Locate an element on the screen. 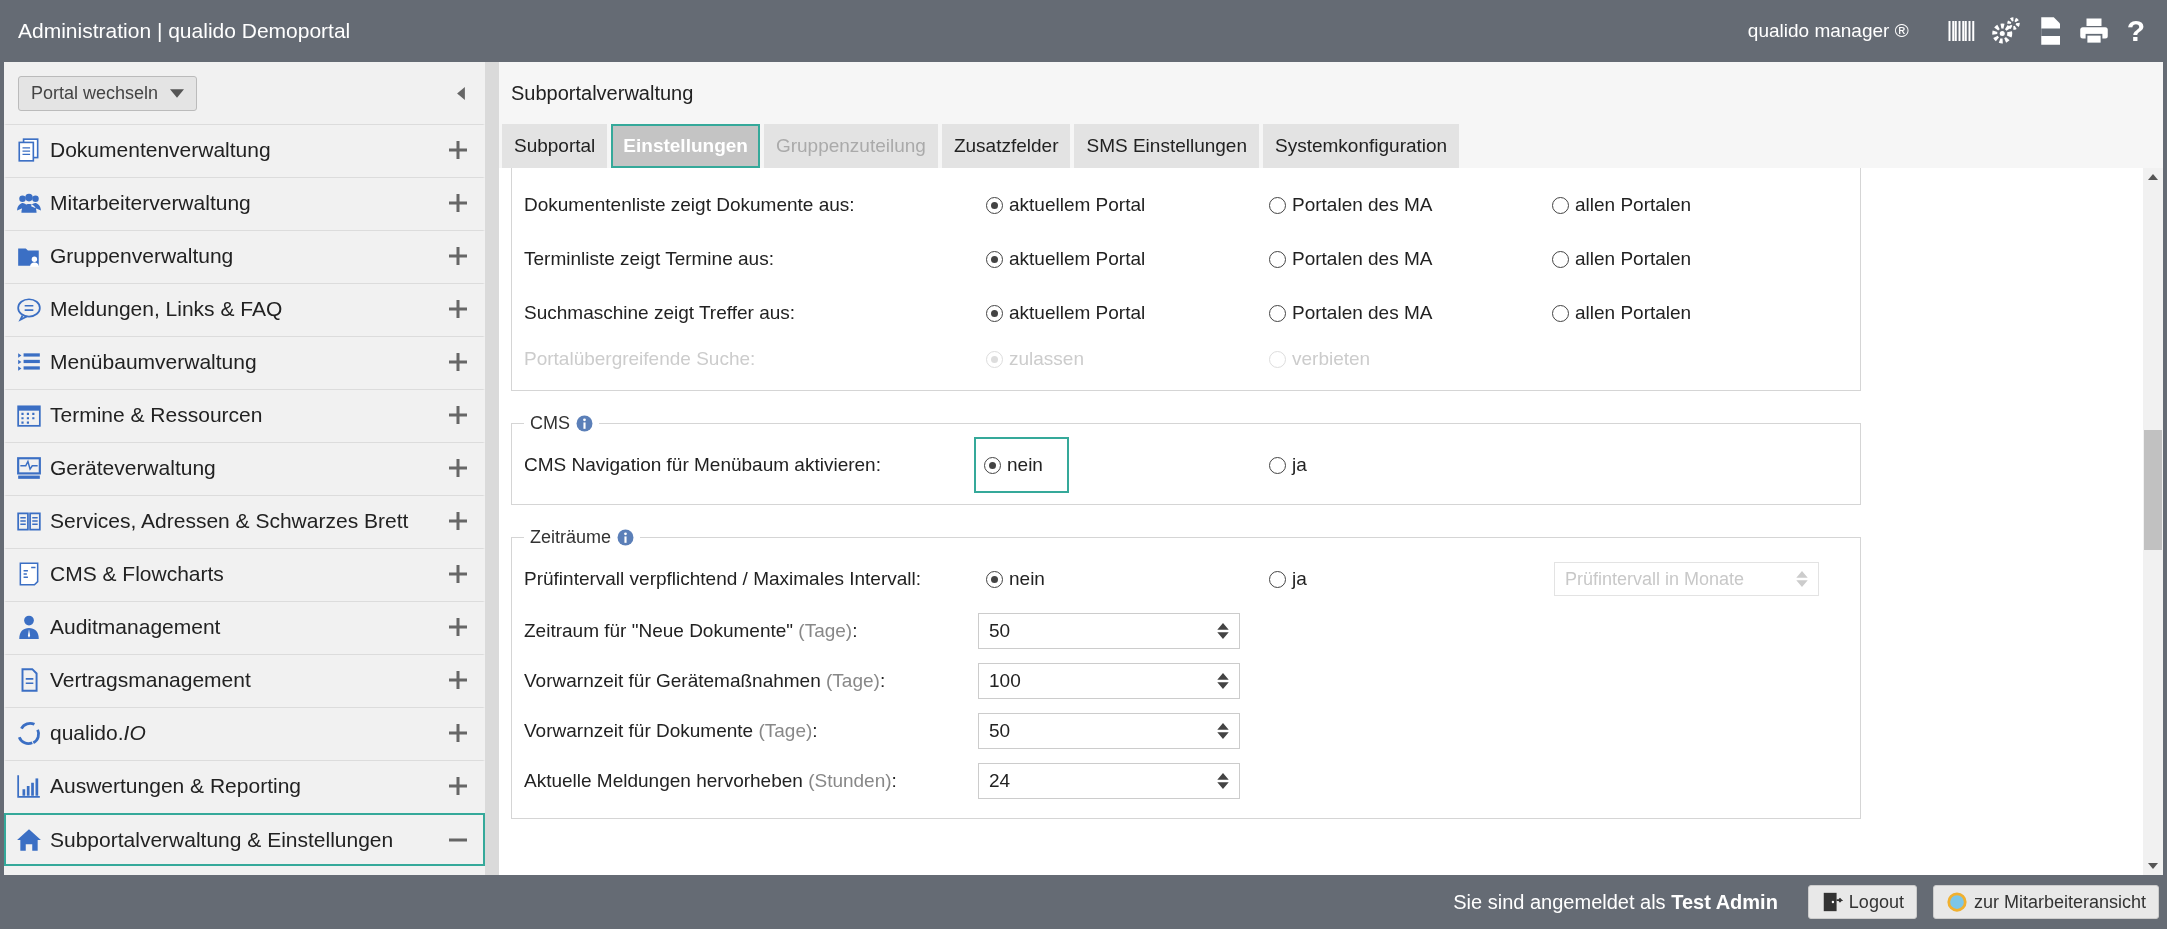 The height and width of the screenshot is (929, 2167). section-legend: CMS is located at coordinates (550, 423).